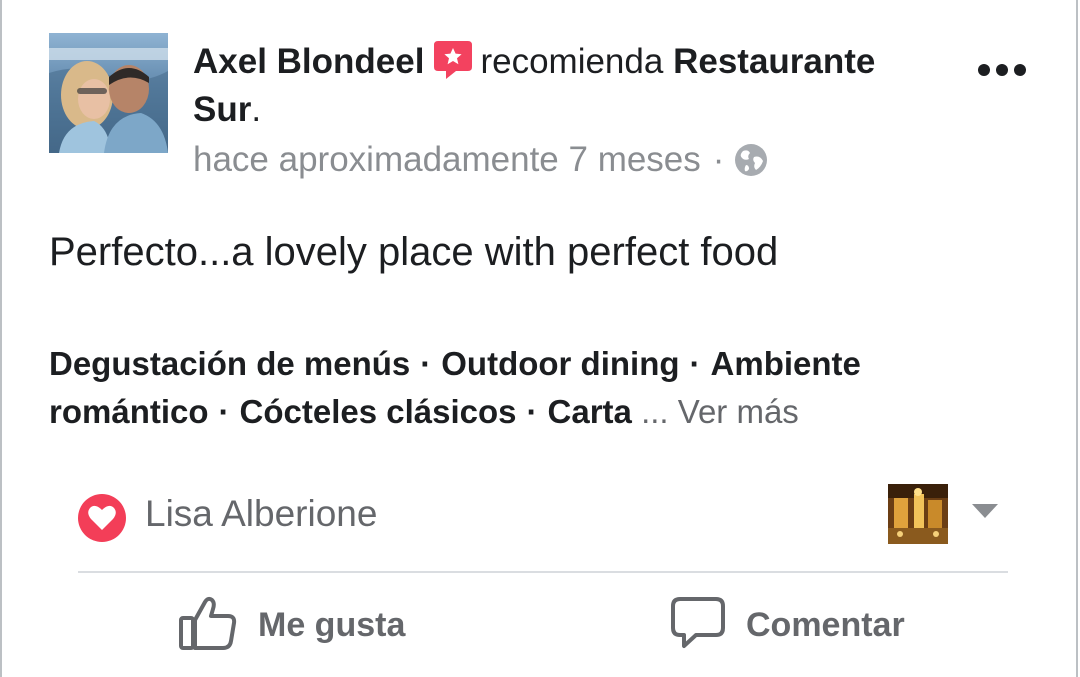  I want to click on tag-item: Cócteles clásicos, so click(378, 411).